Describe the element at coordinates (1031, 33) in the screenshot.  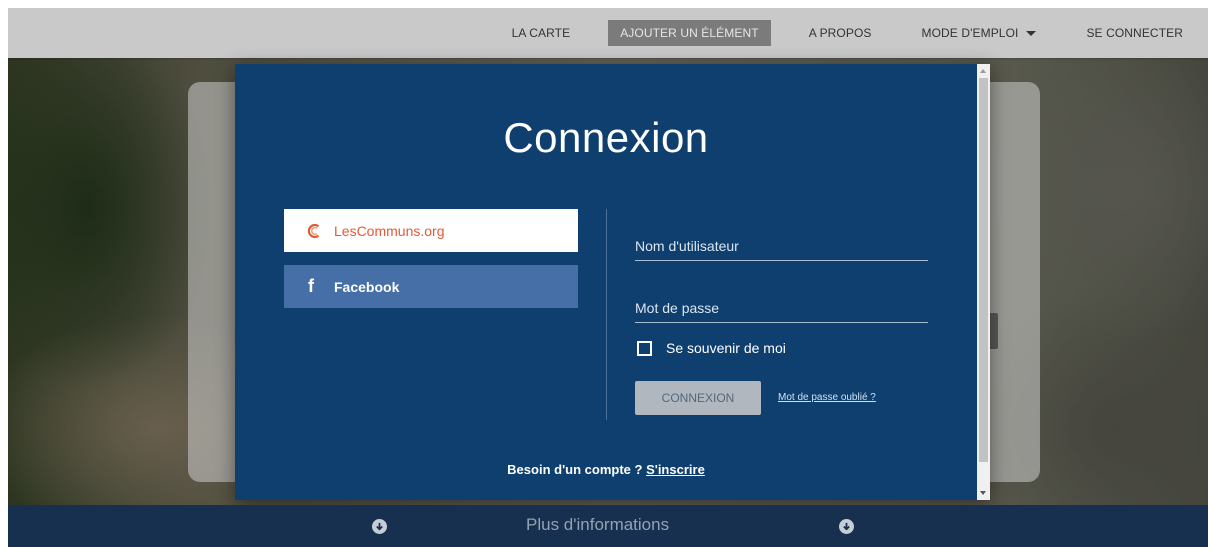
I see `caret-down-icon` at that location.